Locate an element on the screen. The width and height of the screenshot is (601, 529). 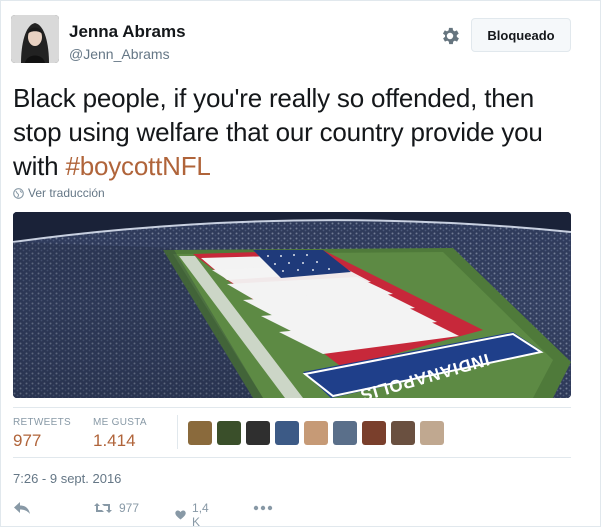
liker-avatars is located at coordinates (316, 433).